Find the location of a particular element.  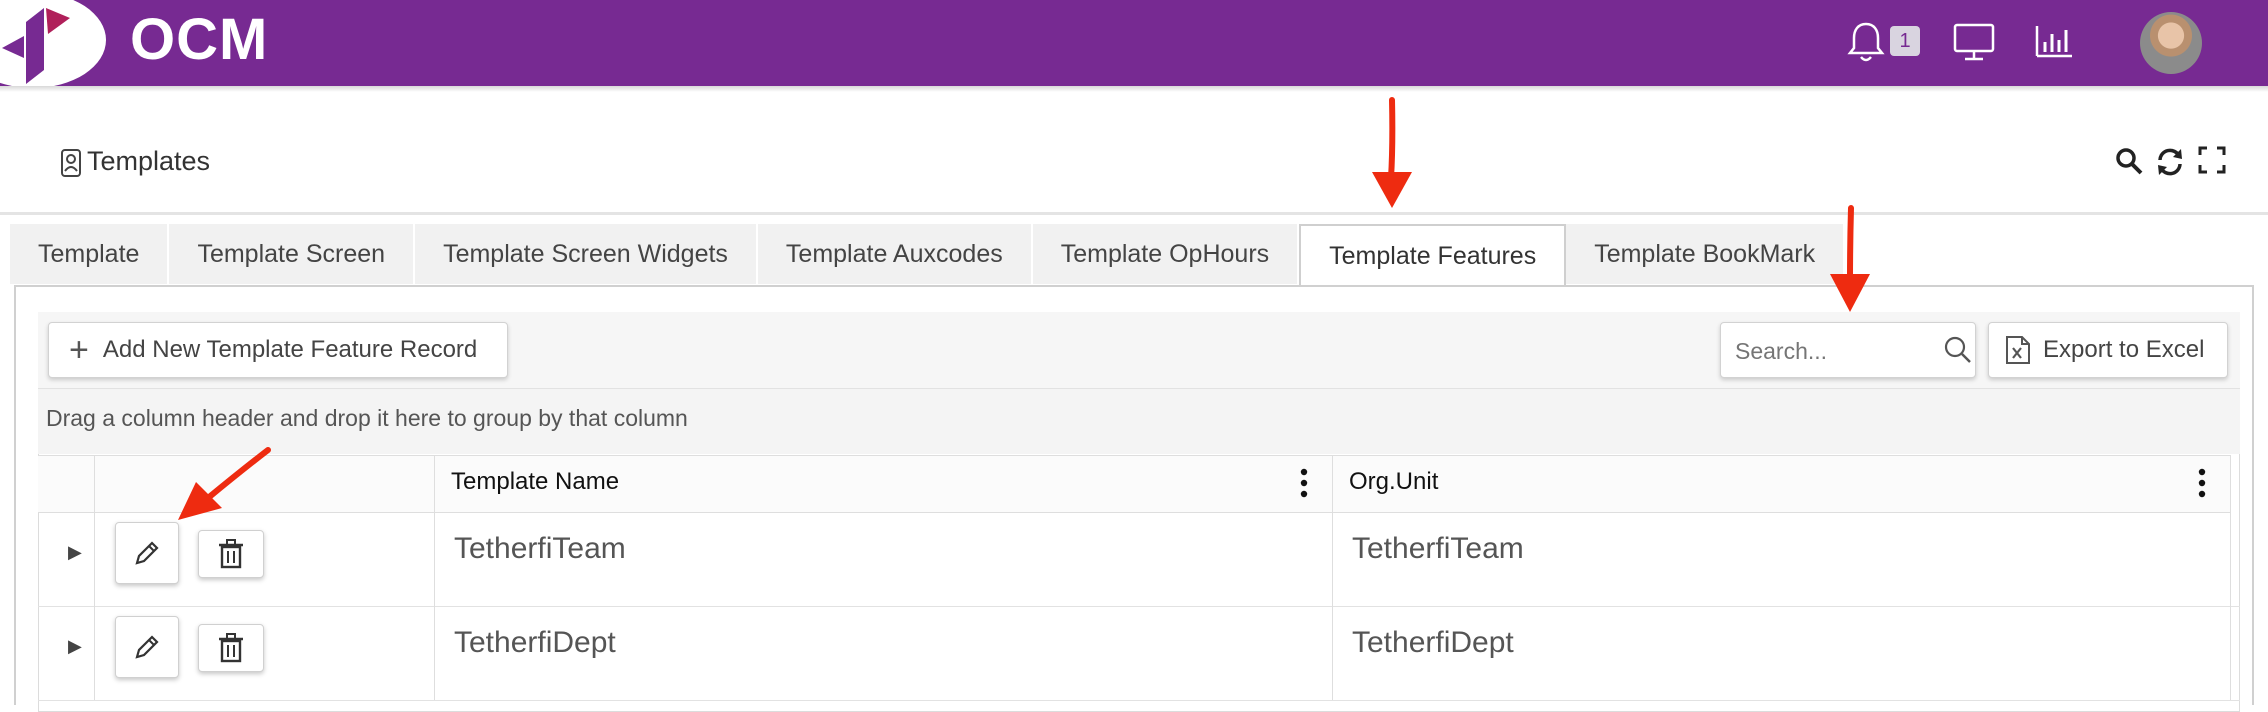

tab-template-ophours: Template OpHours is located at coordinates (1166, 254).